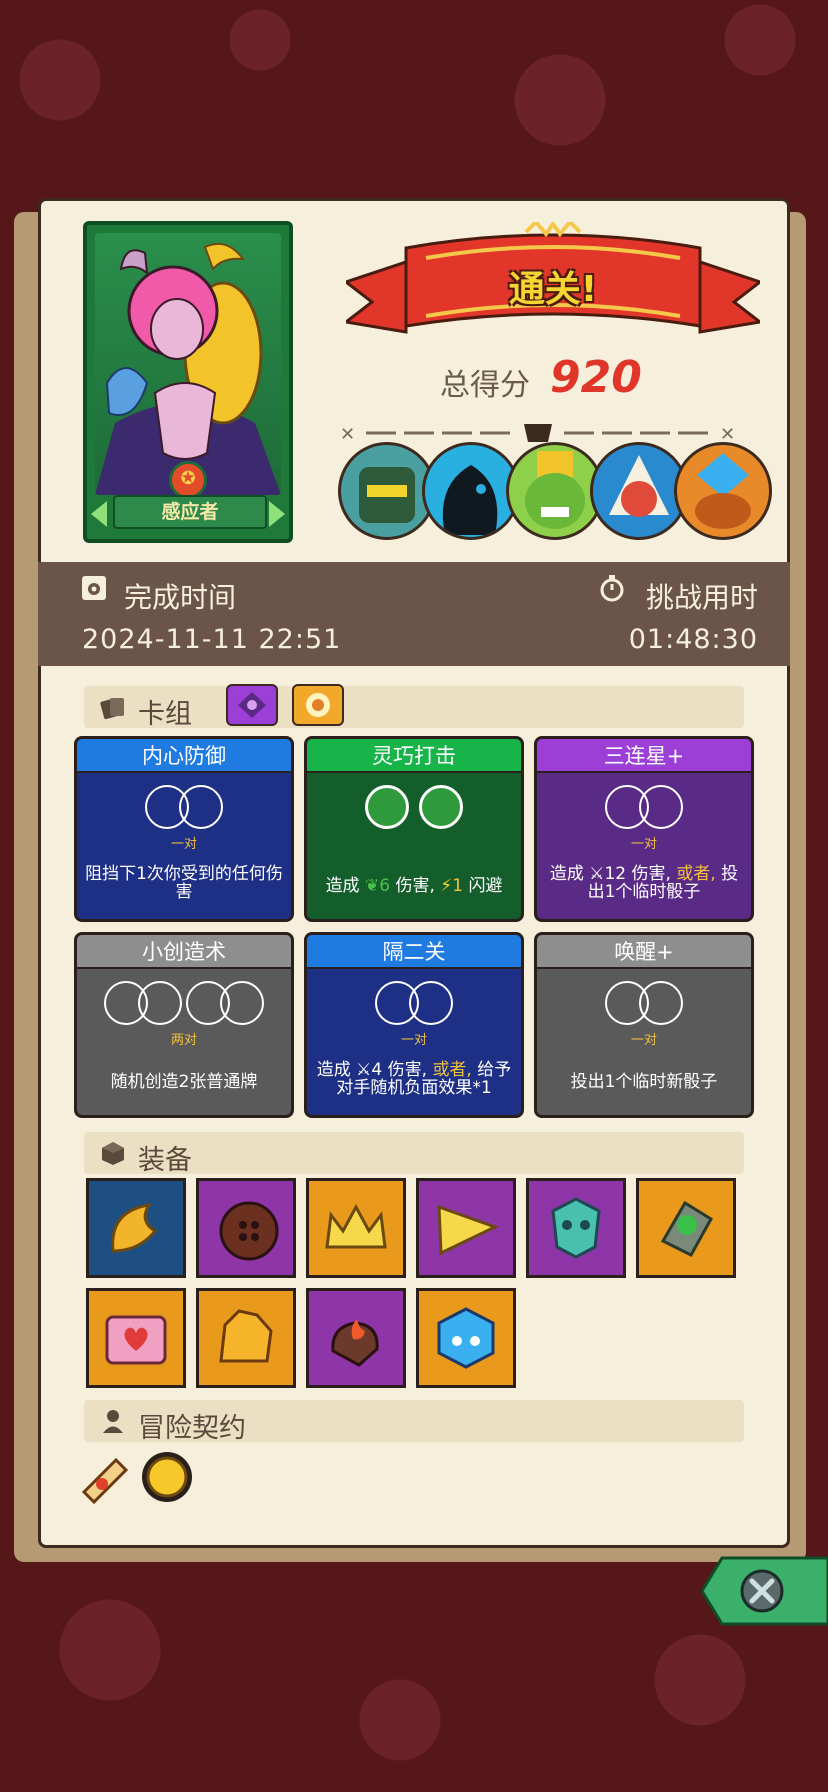  What do you see at coordinates (414, 1154) in the screenshot?
I see `equipment-header: 装备` at bounding box center [414, 1154].